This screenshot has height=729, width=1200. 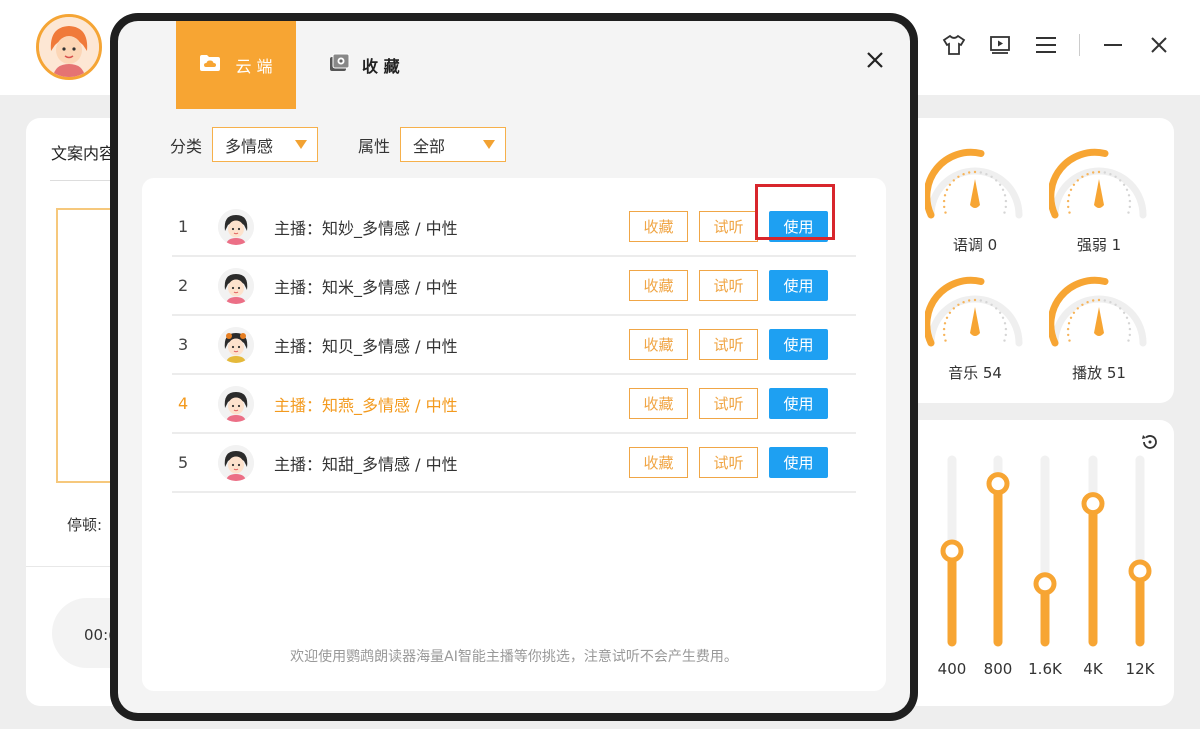 What do you see at coordinates (1099, 373) in the screenshot?
I see `dial-playback-label: 播放 51` at bounding box center [1099, 373].